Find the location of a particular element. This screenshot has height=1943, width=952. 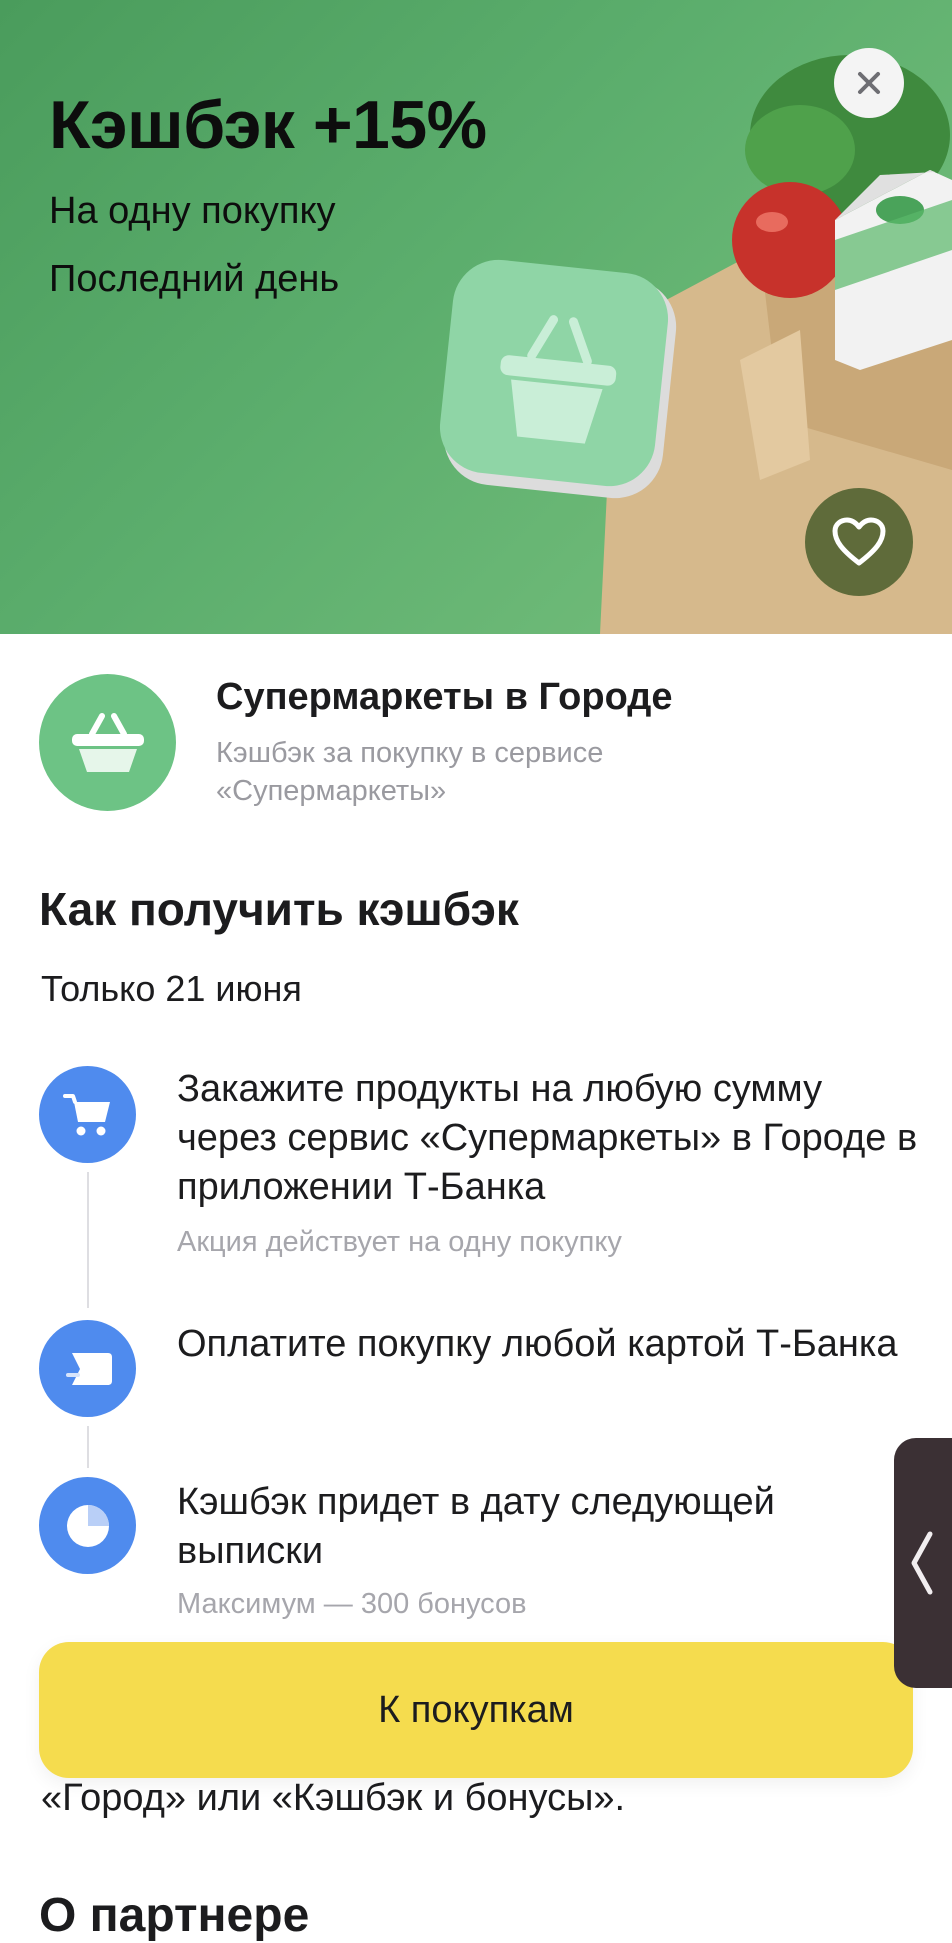

promo-subtitle-purchase: На одну покупку is located at coordinates (192, 211).